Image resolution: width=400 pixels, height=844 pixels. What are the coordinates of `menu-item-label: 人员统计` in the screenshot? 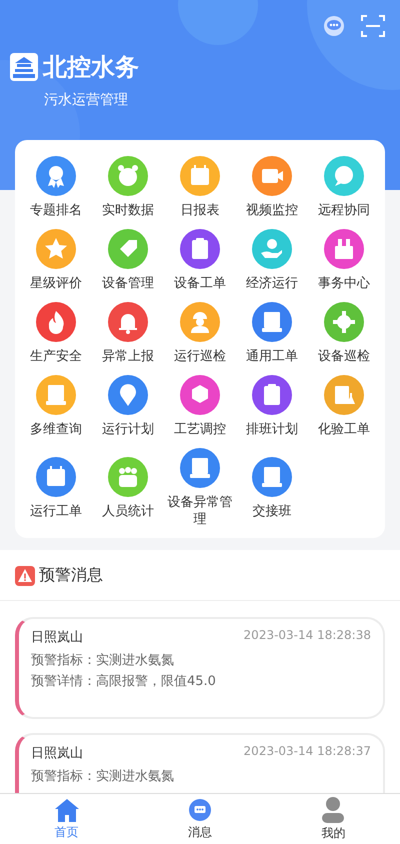 It's located at (128, 511).